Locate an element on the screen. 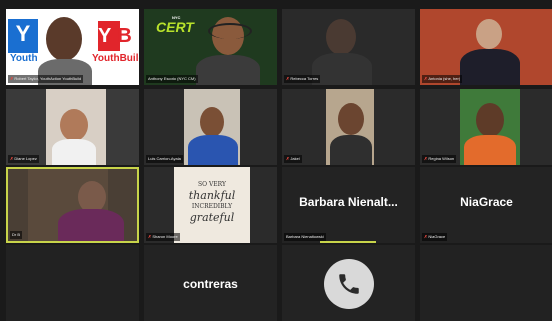  participant-tile-barbara: Barbara Nienalt... Barbara Nienaltowski is located at coordinates (348, 205).